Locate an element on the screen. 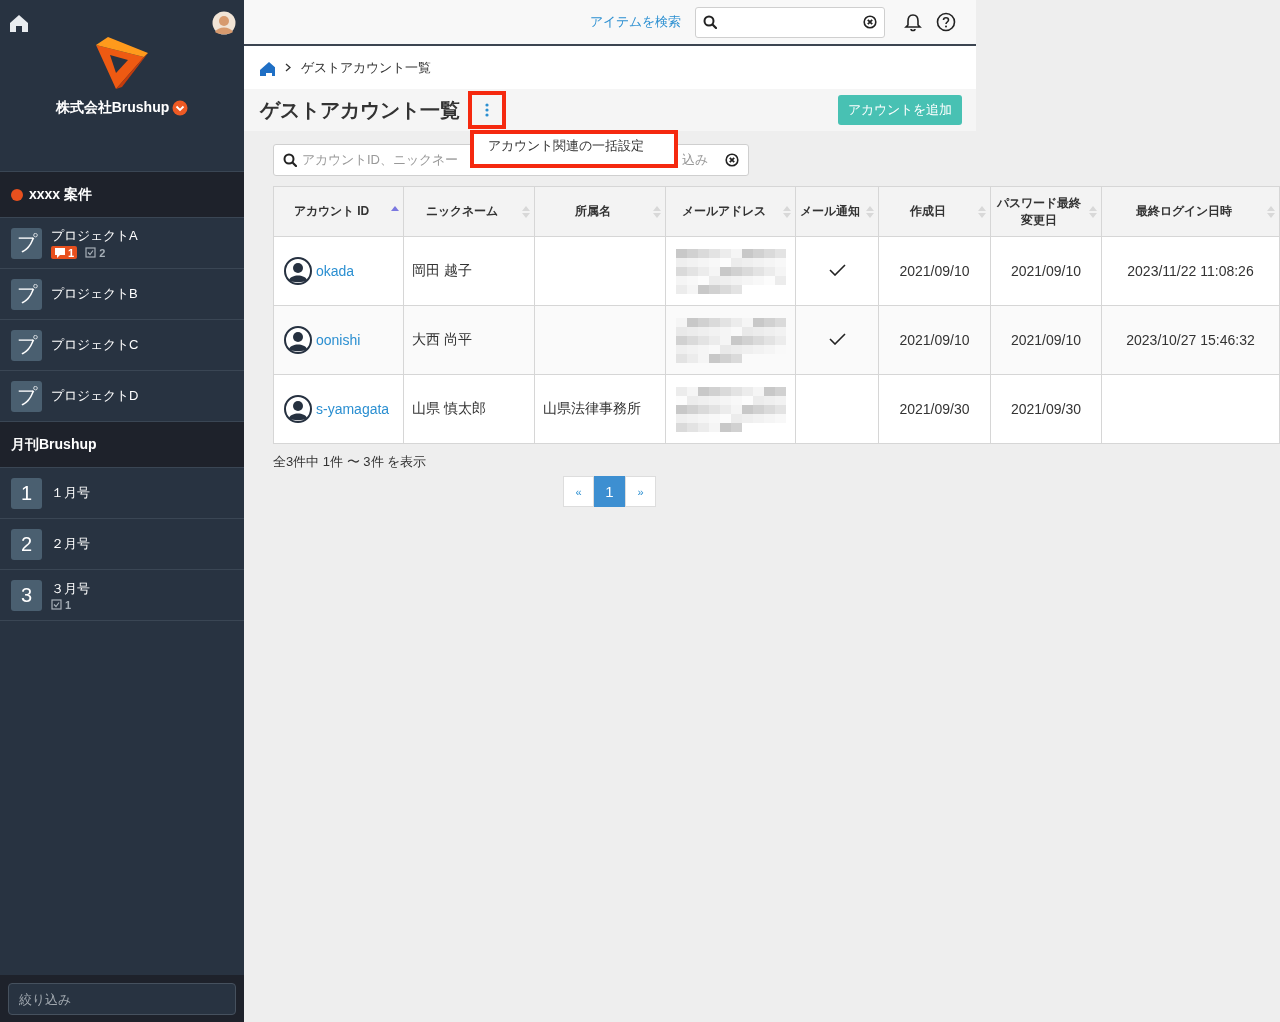 The image size is (1280, 1022). header-label: ニックネーム is located at coordinates (462, 211).